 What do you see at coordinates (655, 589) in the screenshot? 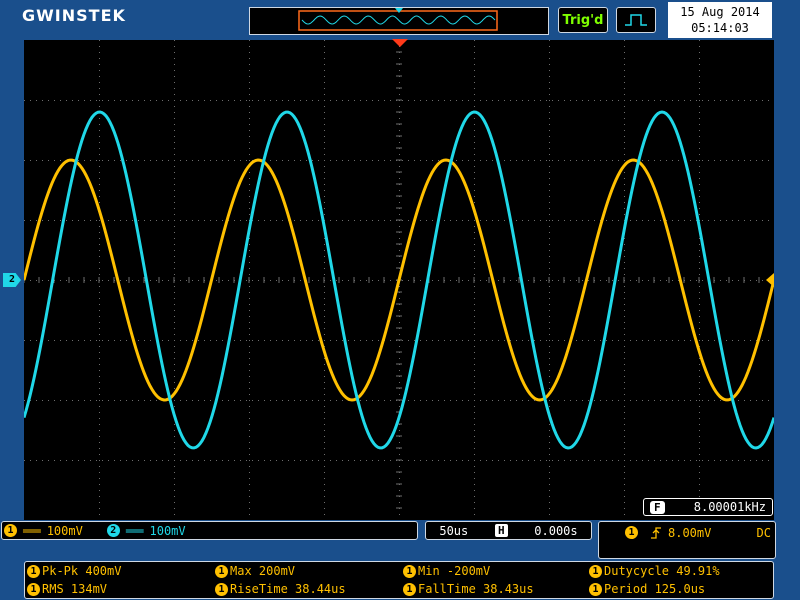
I see `measurement-text: Period 125.0us` at bounding box center [655, 589].